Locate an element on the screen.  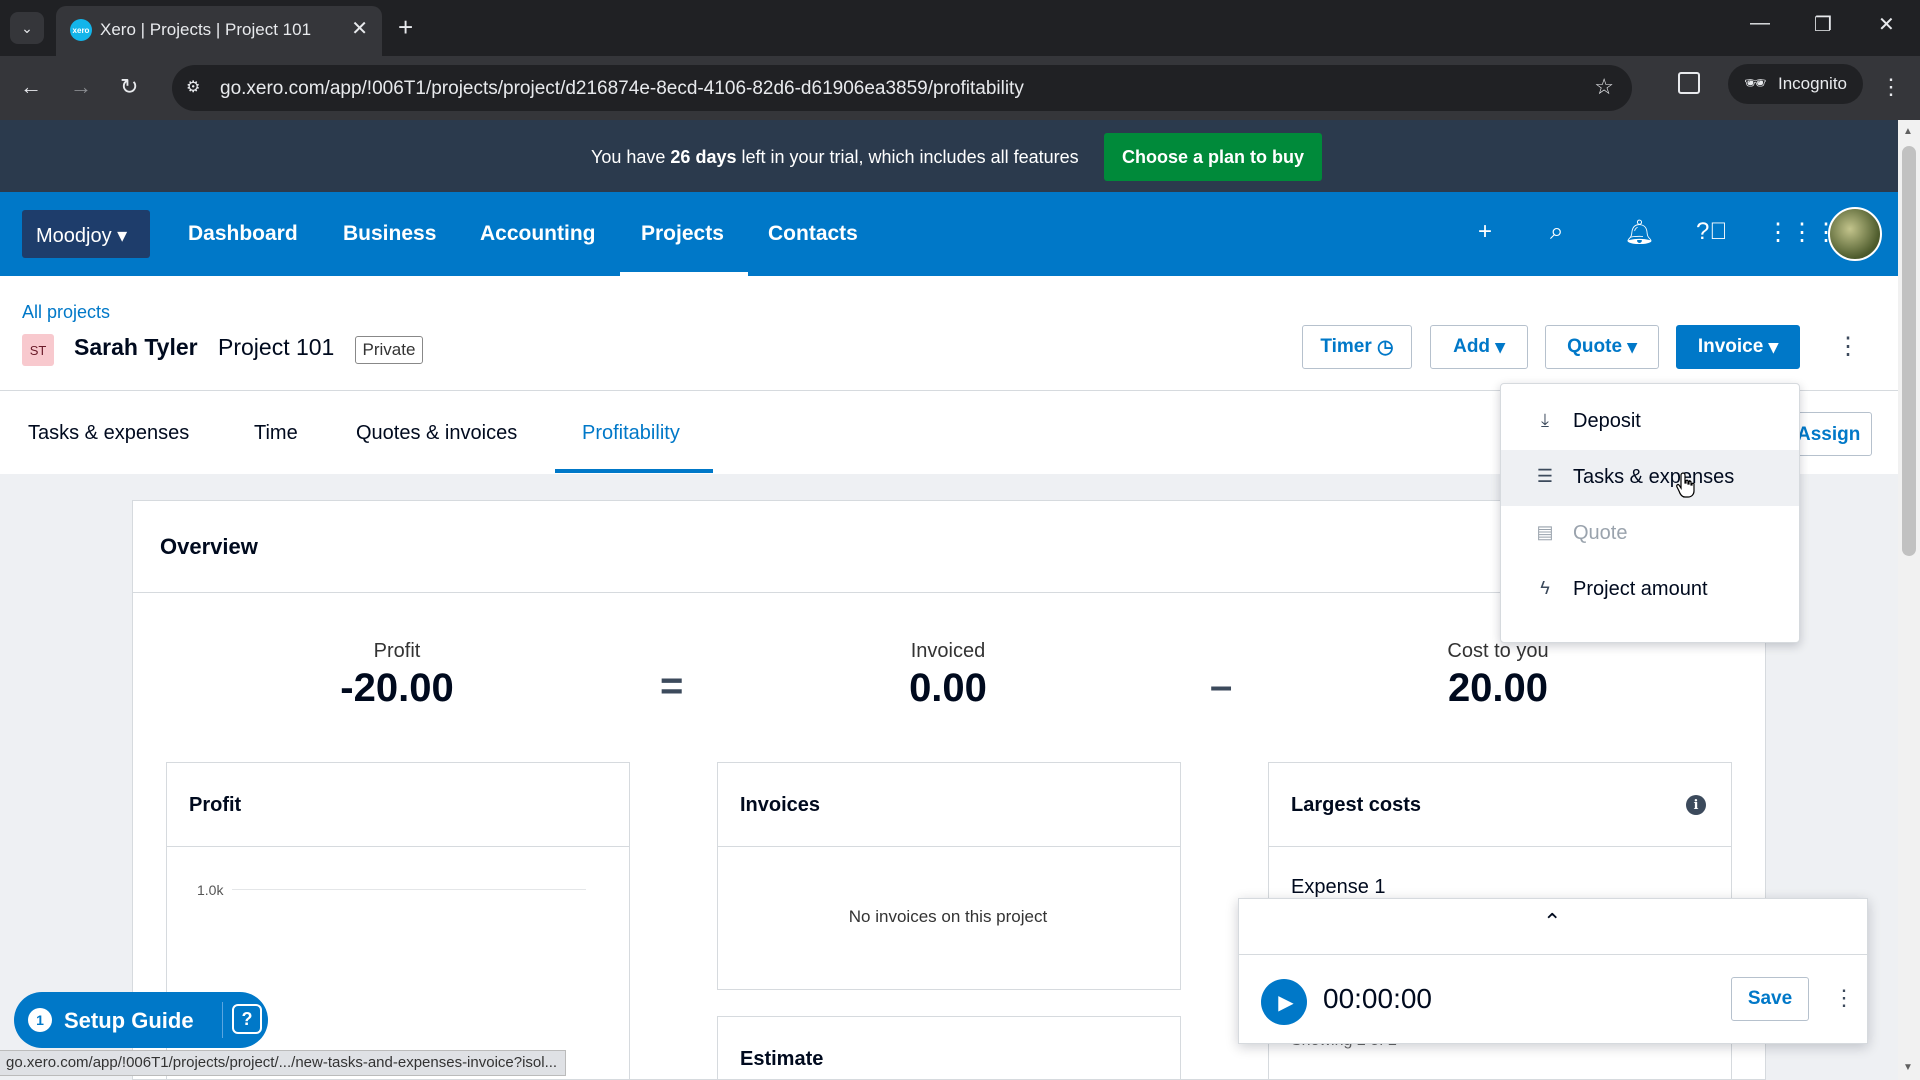
profit-axis-label: 1.0k is located at coordinates (210, 890).